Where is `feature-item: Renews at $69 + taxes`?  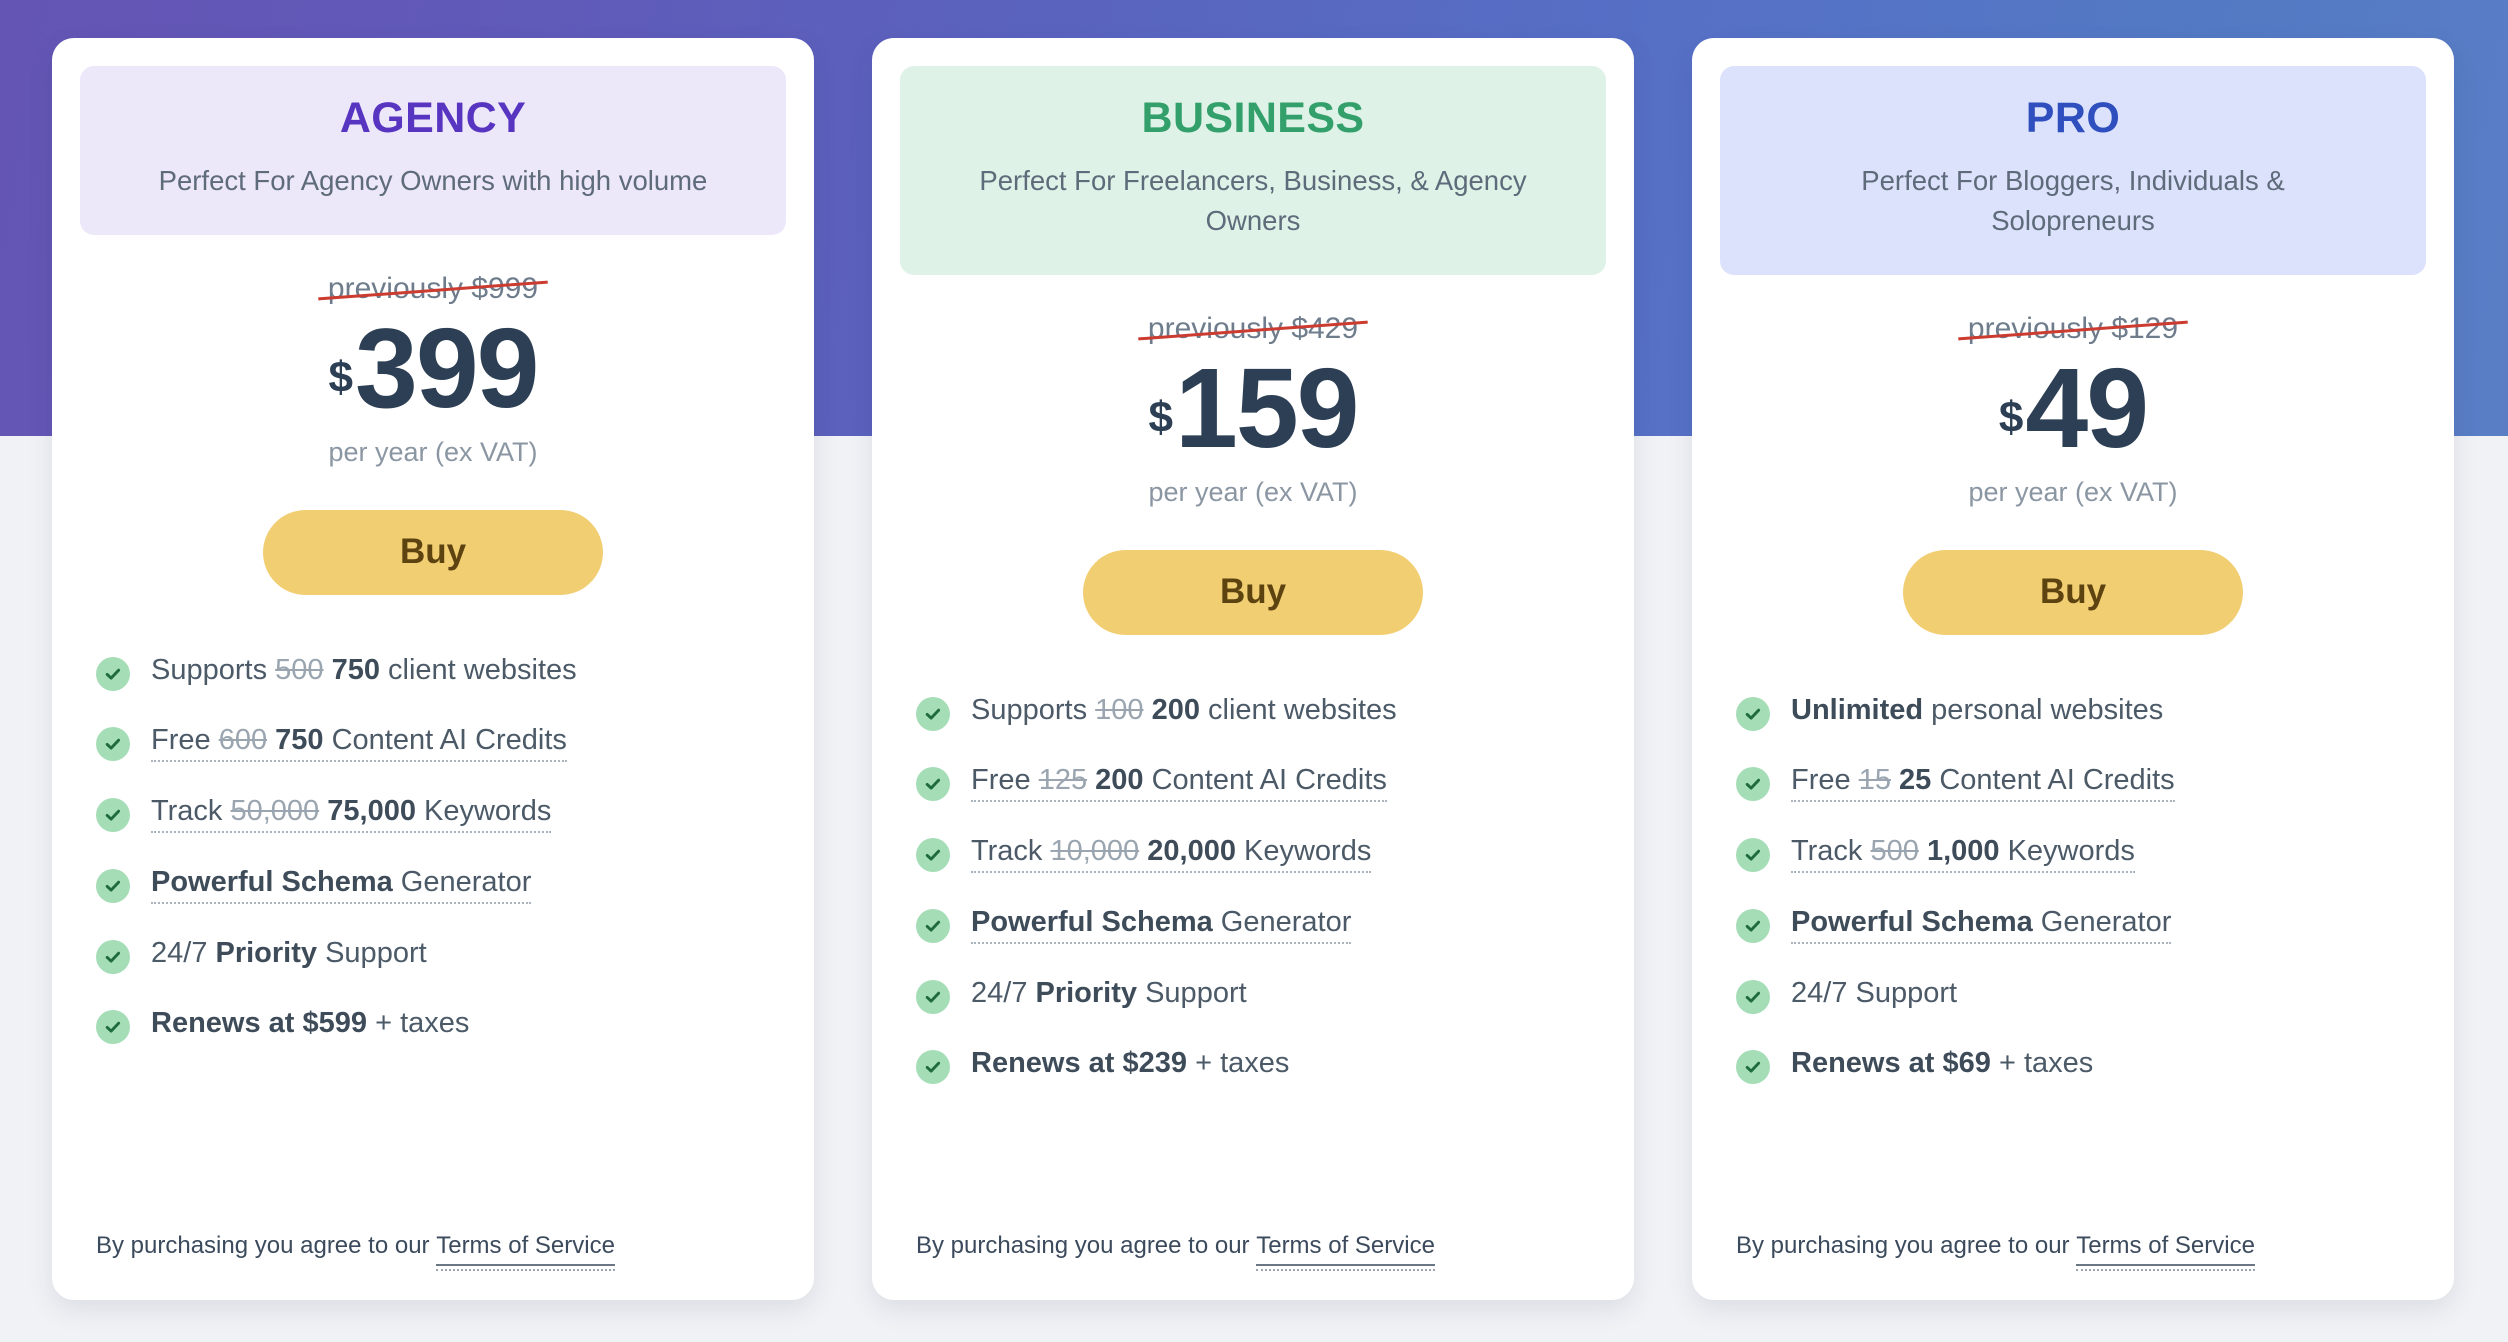 feature-item: Renews at $69 + taxes is located at coordinates (2075, 1065).